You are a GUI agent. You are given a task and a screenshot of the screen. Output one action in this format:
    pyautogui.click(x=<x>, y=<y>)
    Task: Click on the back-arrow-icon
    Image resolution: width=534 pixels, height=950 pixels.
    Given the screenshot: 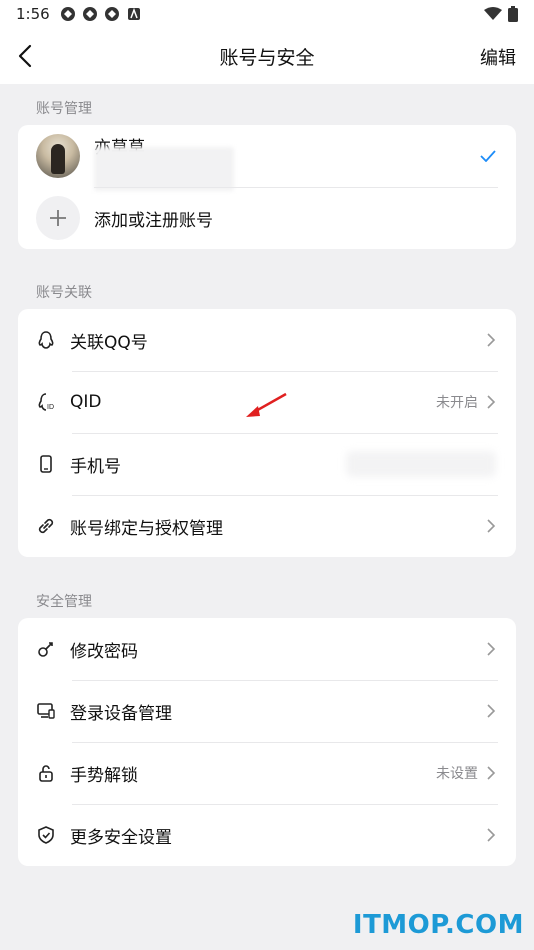 What is the action you would take?
    pyautogui.click(x=26, y=56)
    